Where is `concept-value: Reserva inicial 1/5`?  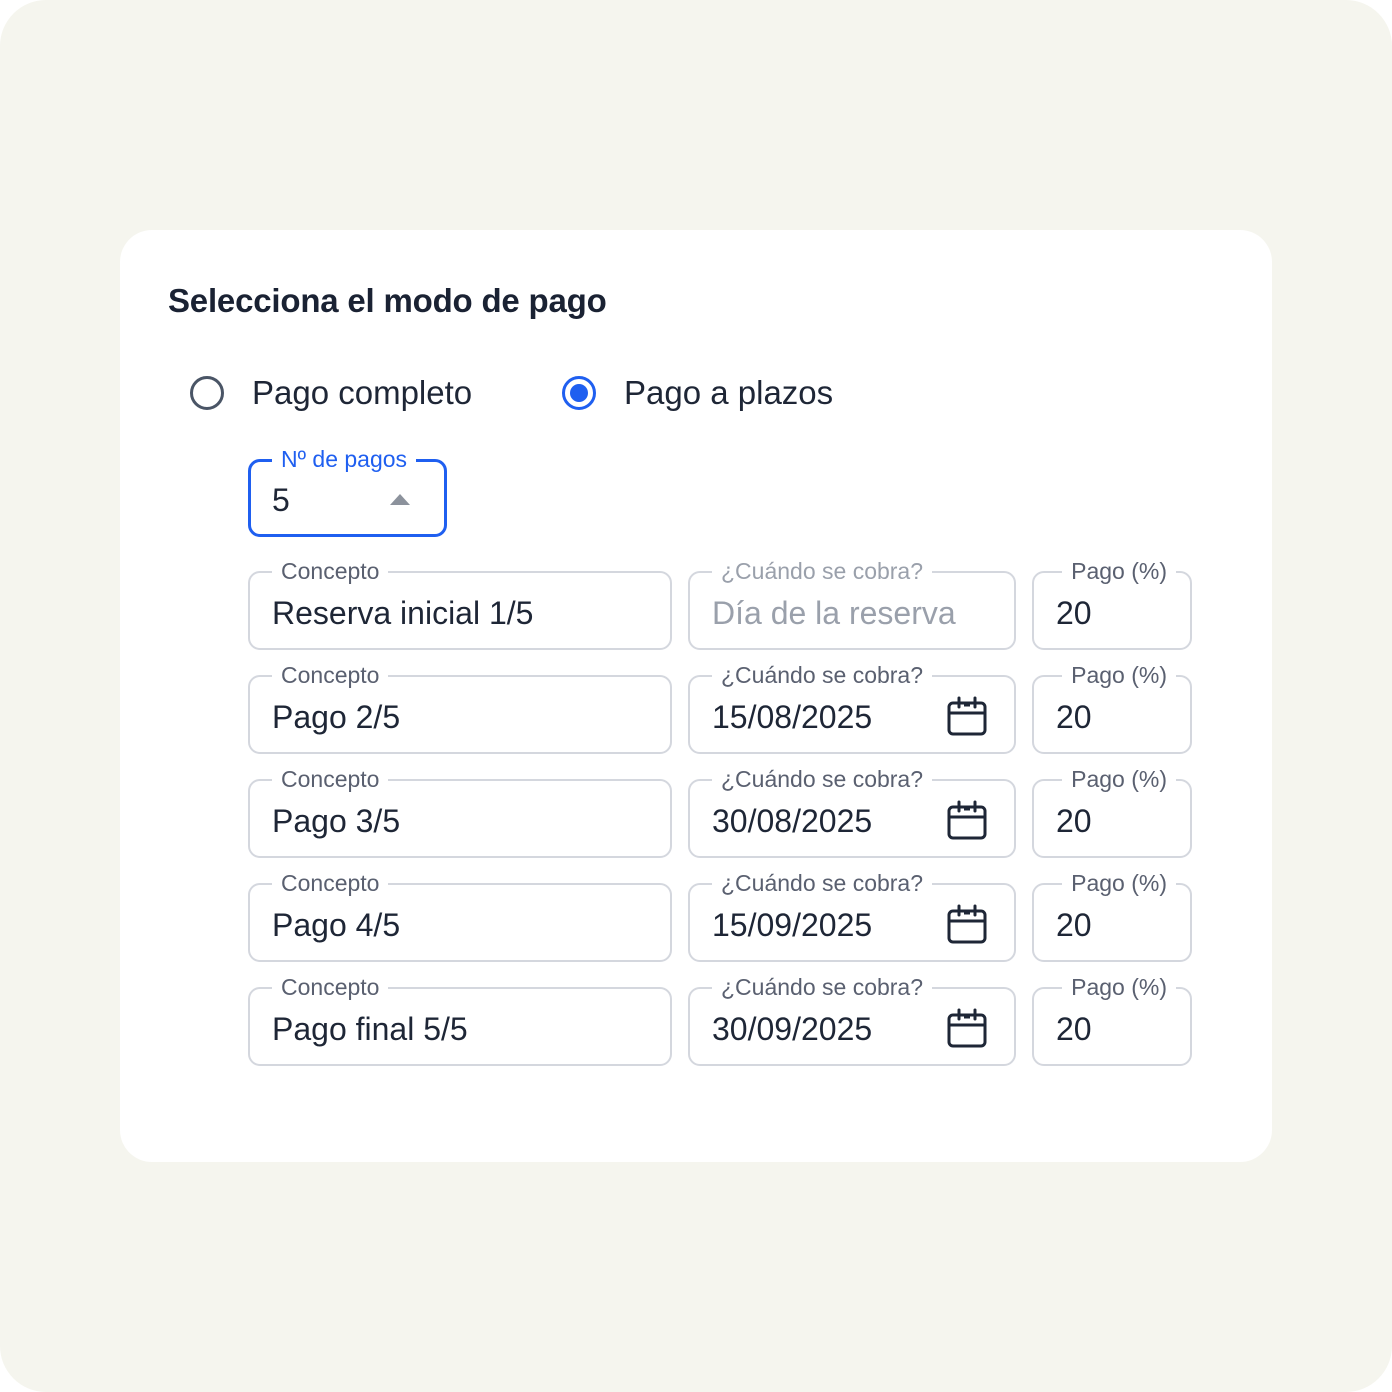
concept-value: Reserva inicial 1/5 is located at coordinates (402, 613).